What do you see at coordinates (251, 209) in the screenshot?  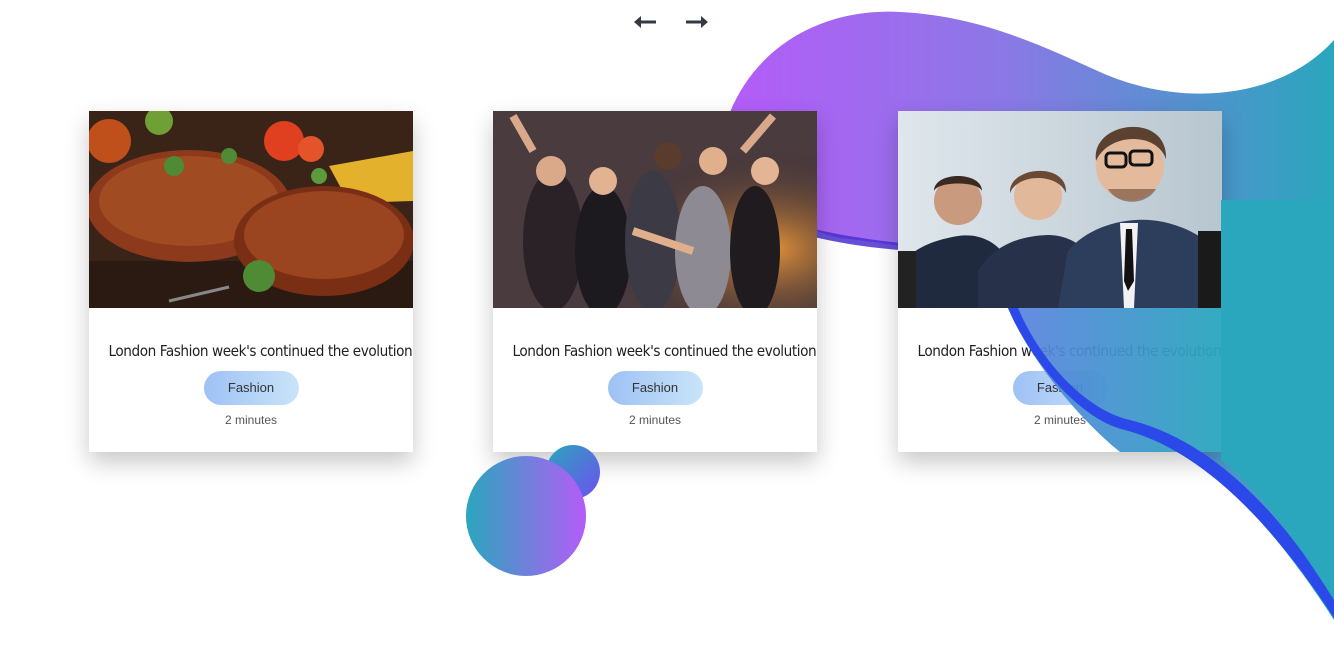 I see `grilled-steak-photo` at bounding box center [251, 209].